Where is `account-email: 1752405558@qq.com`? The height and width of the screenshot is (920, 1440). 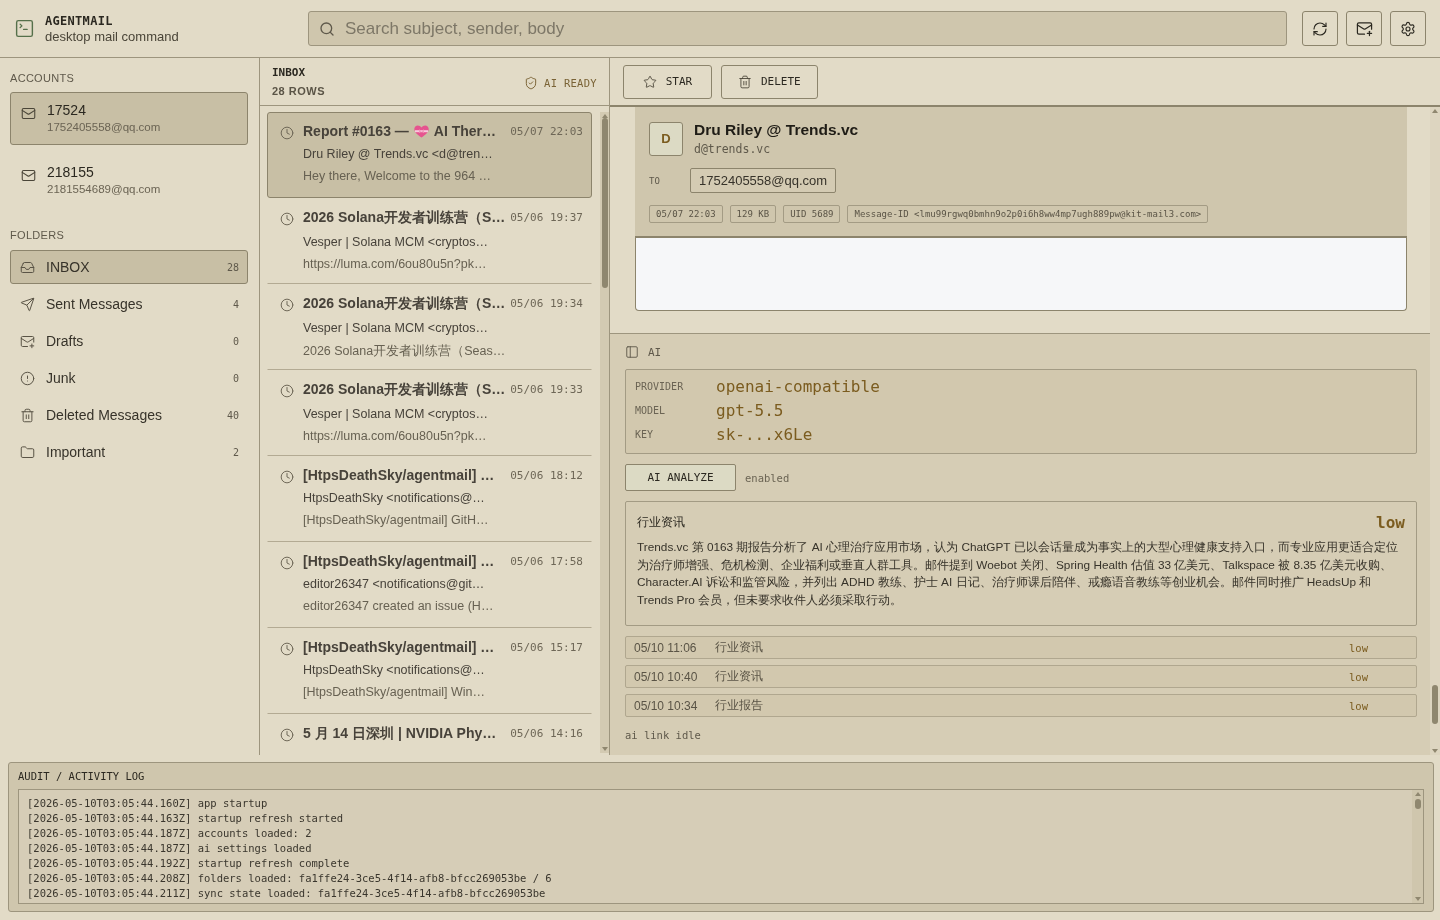
account-email: 1752405558@qq.com is located at coordinates (104, 127).